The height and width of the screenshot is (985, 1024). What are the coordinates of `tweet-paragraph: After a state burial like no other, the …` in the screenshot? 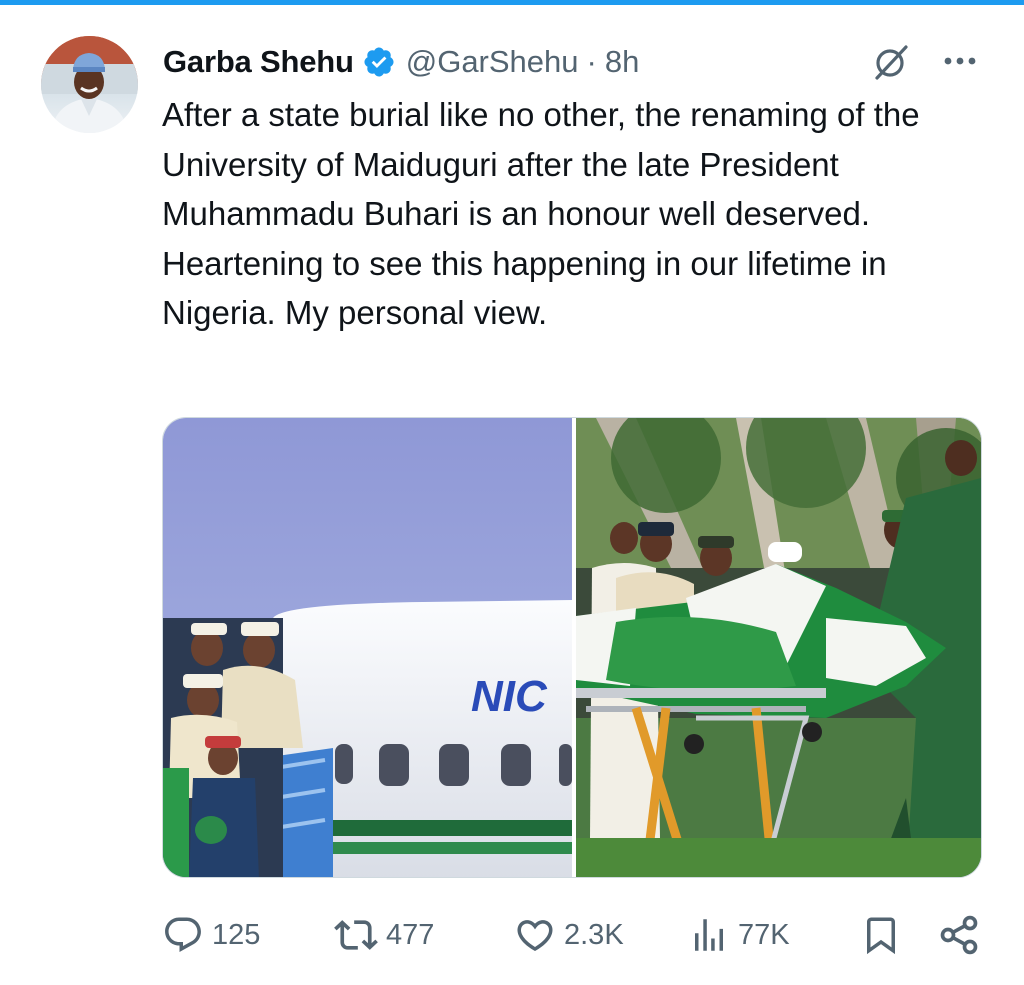 It's located at (541, 164).